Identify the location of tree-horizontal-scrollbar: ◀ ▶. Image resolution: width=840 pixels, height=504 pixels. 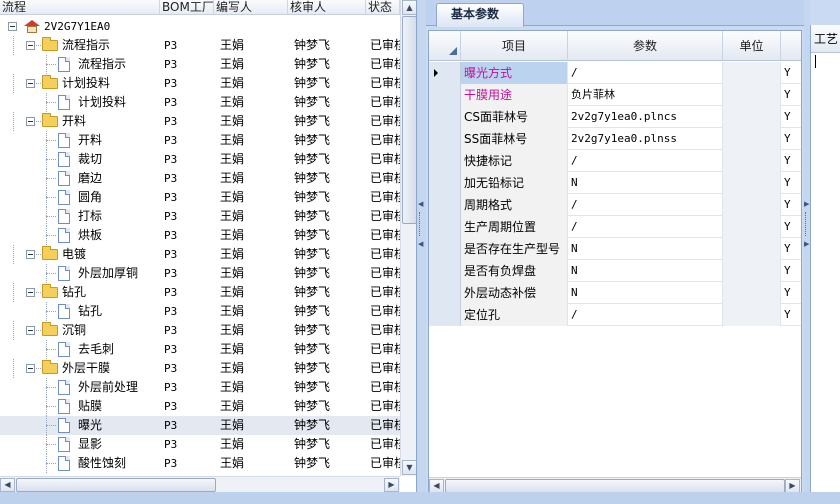
(200, 484).